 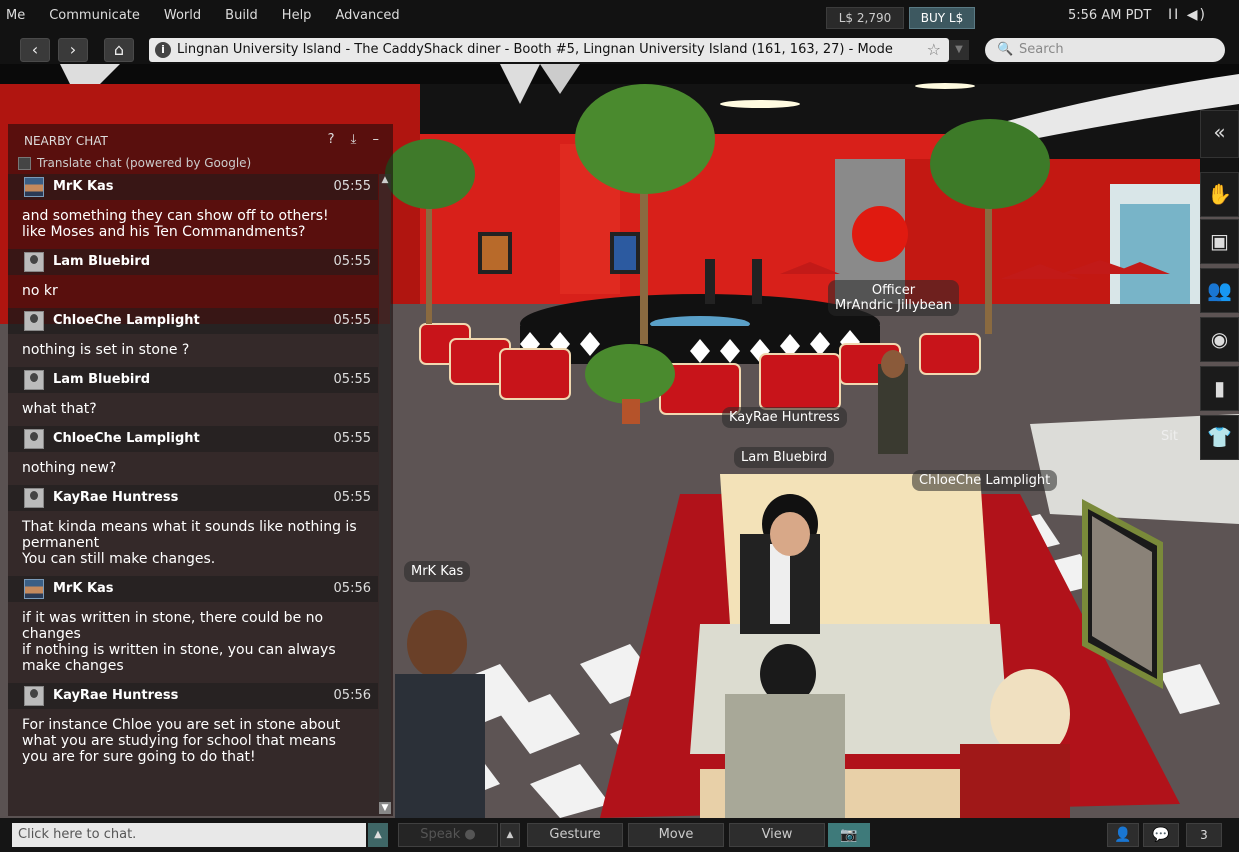 What do you see at coordinates (139, 757) in the screenshot?
I see `message-line: you are for sure going to do that!` at bounding box center [139, 757].